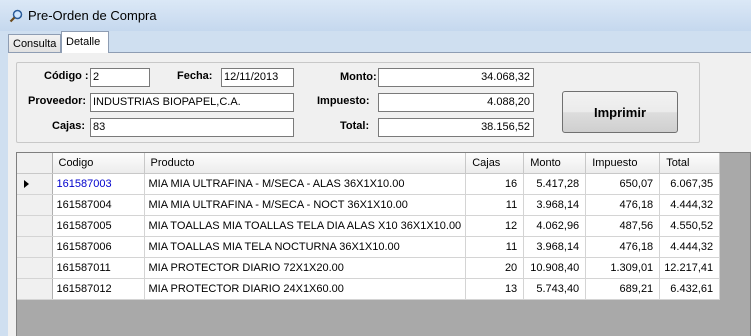 The image size is (751, 336). What do you see at coordinates (69, 126) in the screenshot?
I see `cajas-label: Cajas:` at bounding box center [69, 126].